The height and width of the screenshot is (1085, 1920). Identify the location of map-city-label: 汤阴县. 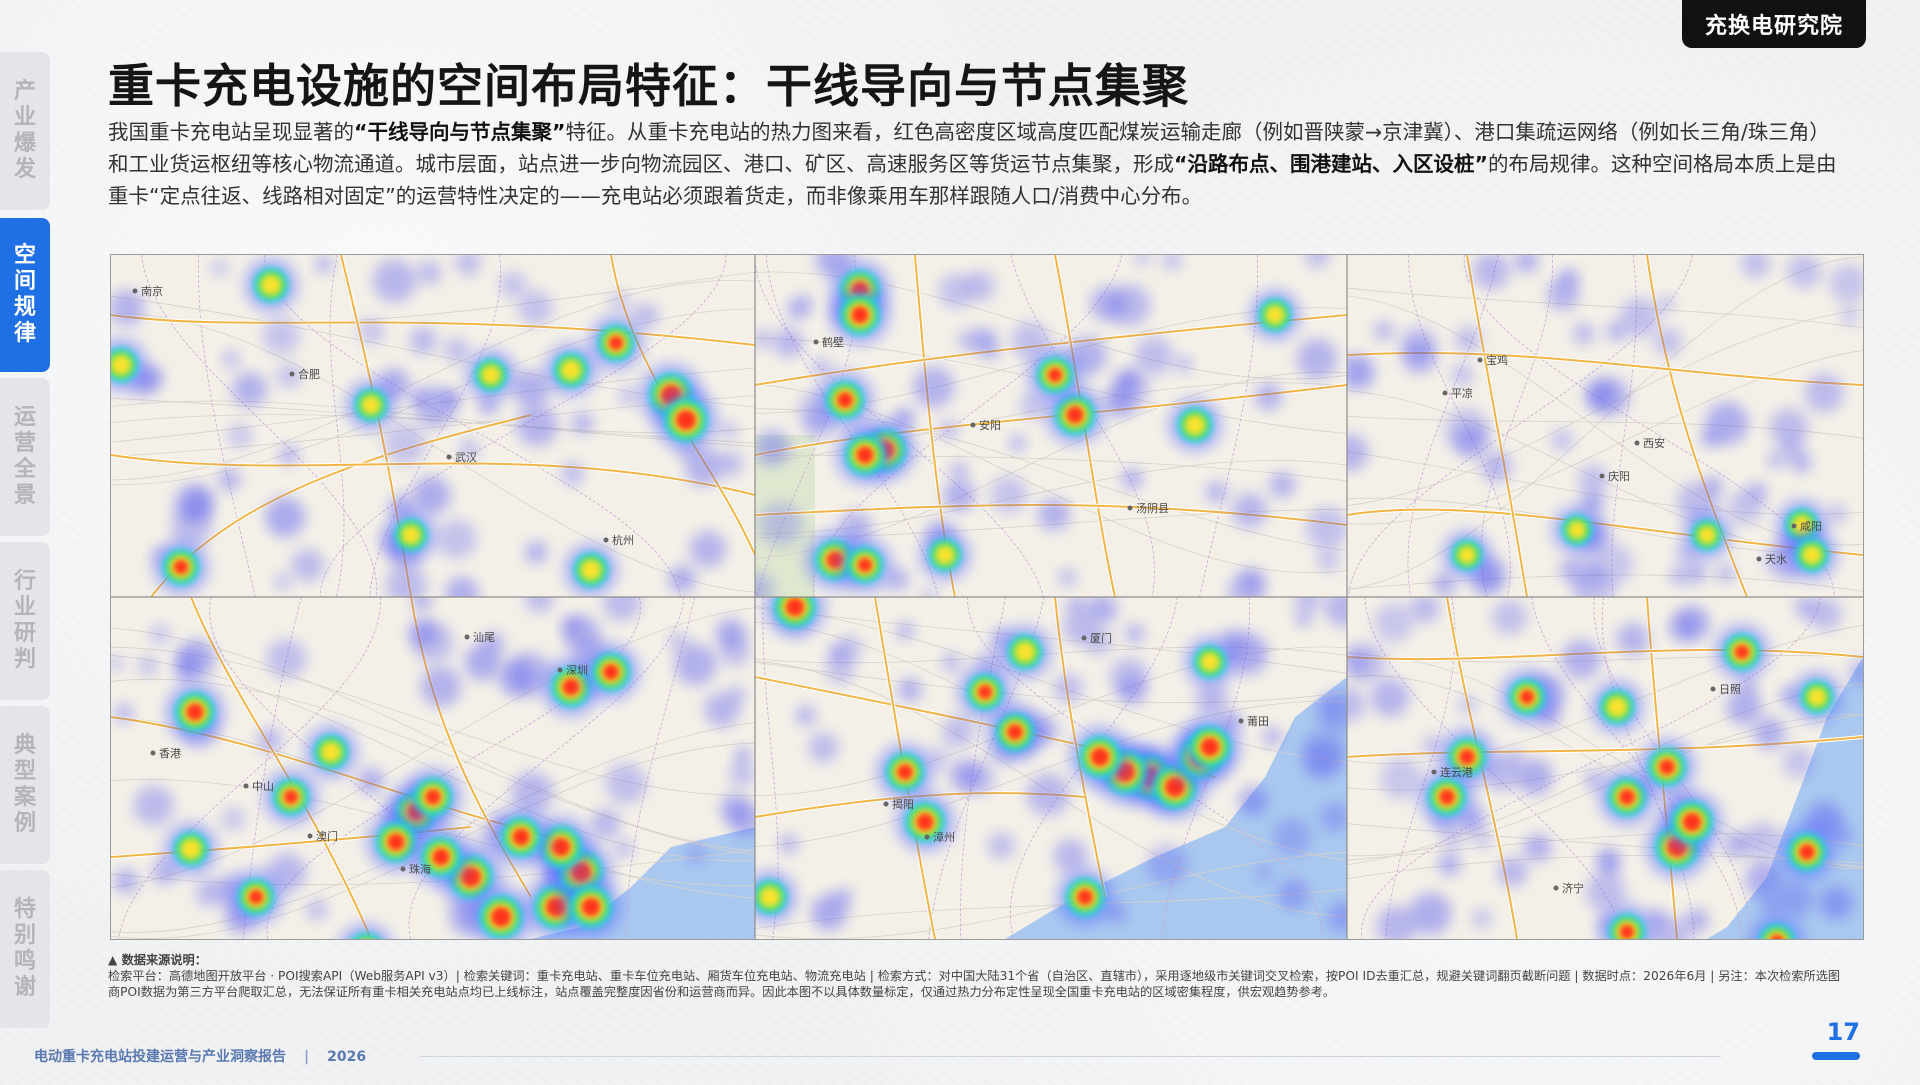
(1152, 508).